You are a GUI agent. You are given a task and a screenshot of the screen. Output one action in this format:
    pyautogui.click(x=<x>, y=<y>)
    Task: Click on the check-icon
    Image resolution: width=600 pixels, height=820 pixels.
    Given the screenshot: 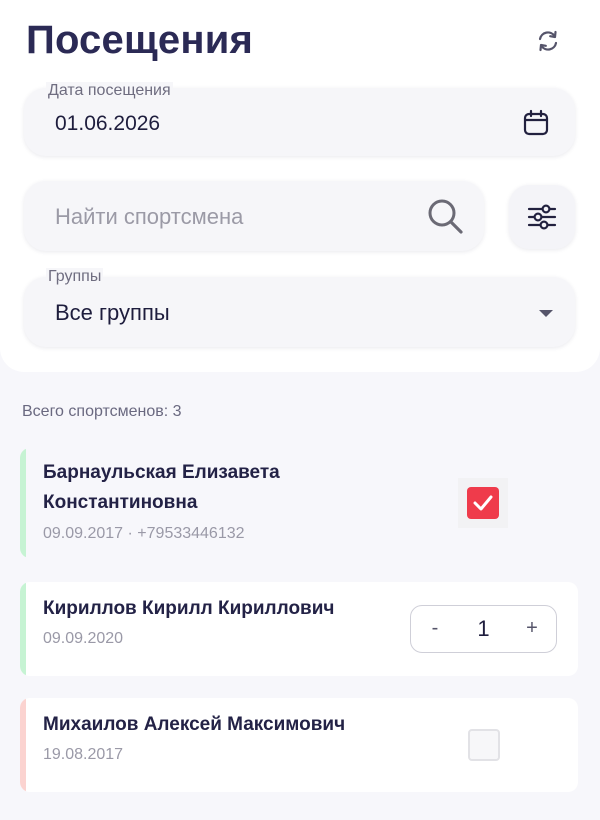 What is the action you would take?
    pyautogui.click(x=483, y=503)
    